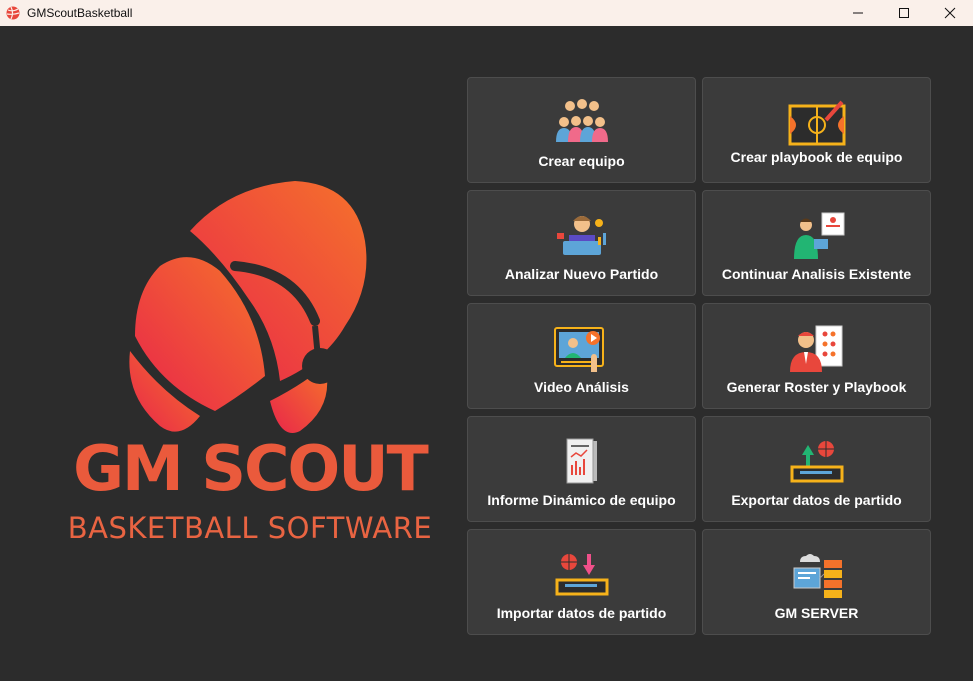 This screenshot has height=681, width=973. Describe the element at coordinates (816, 613) in the screenshot. I see `gm-server-label: GM SERVER` at that location.